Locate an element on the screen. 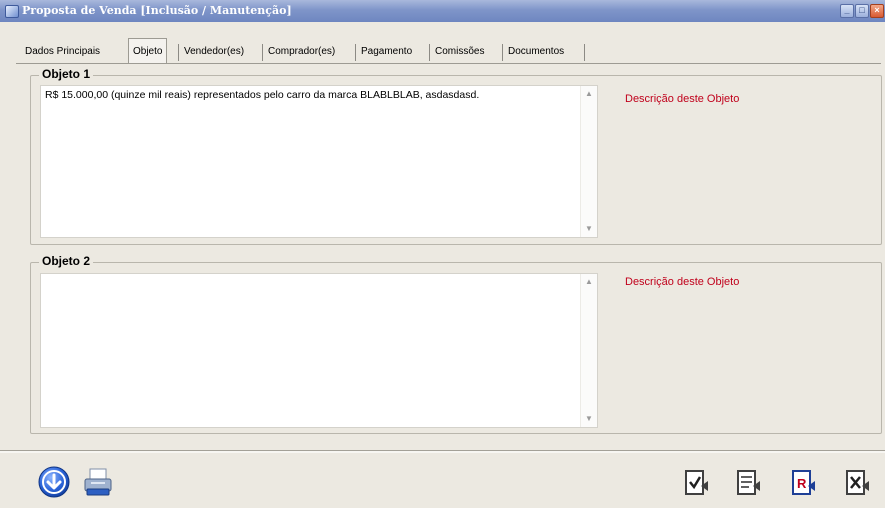 The height and width of the screenshot is (508, 885). objeto1-description: Descrição deste Objeto is located at coordinates (682, 99).